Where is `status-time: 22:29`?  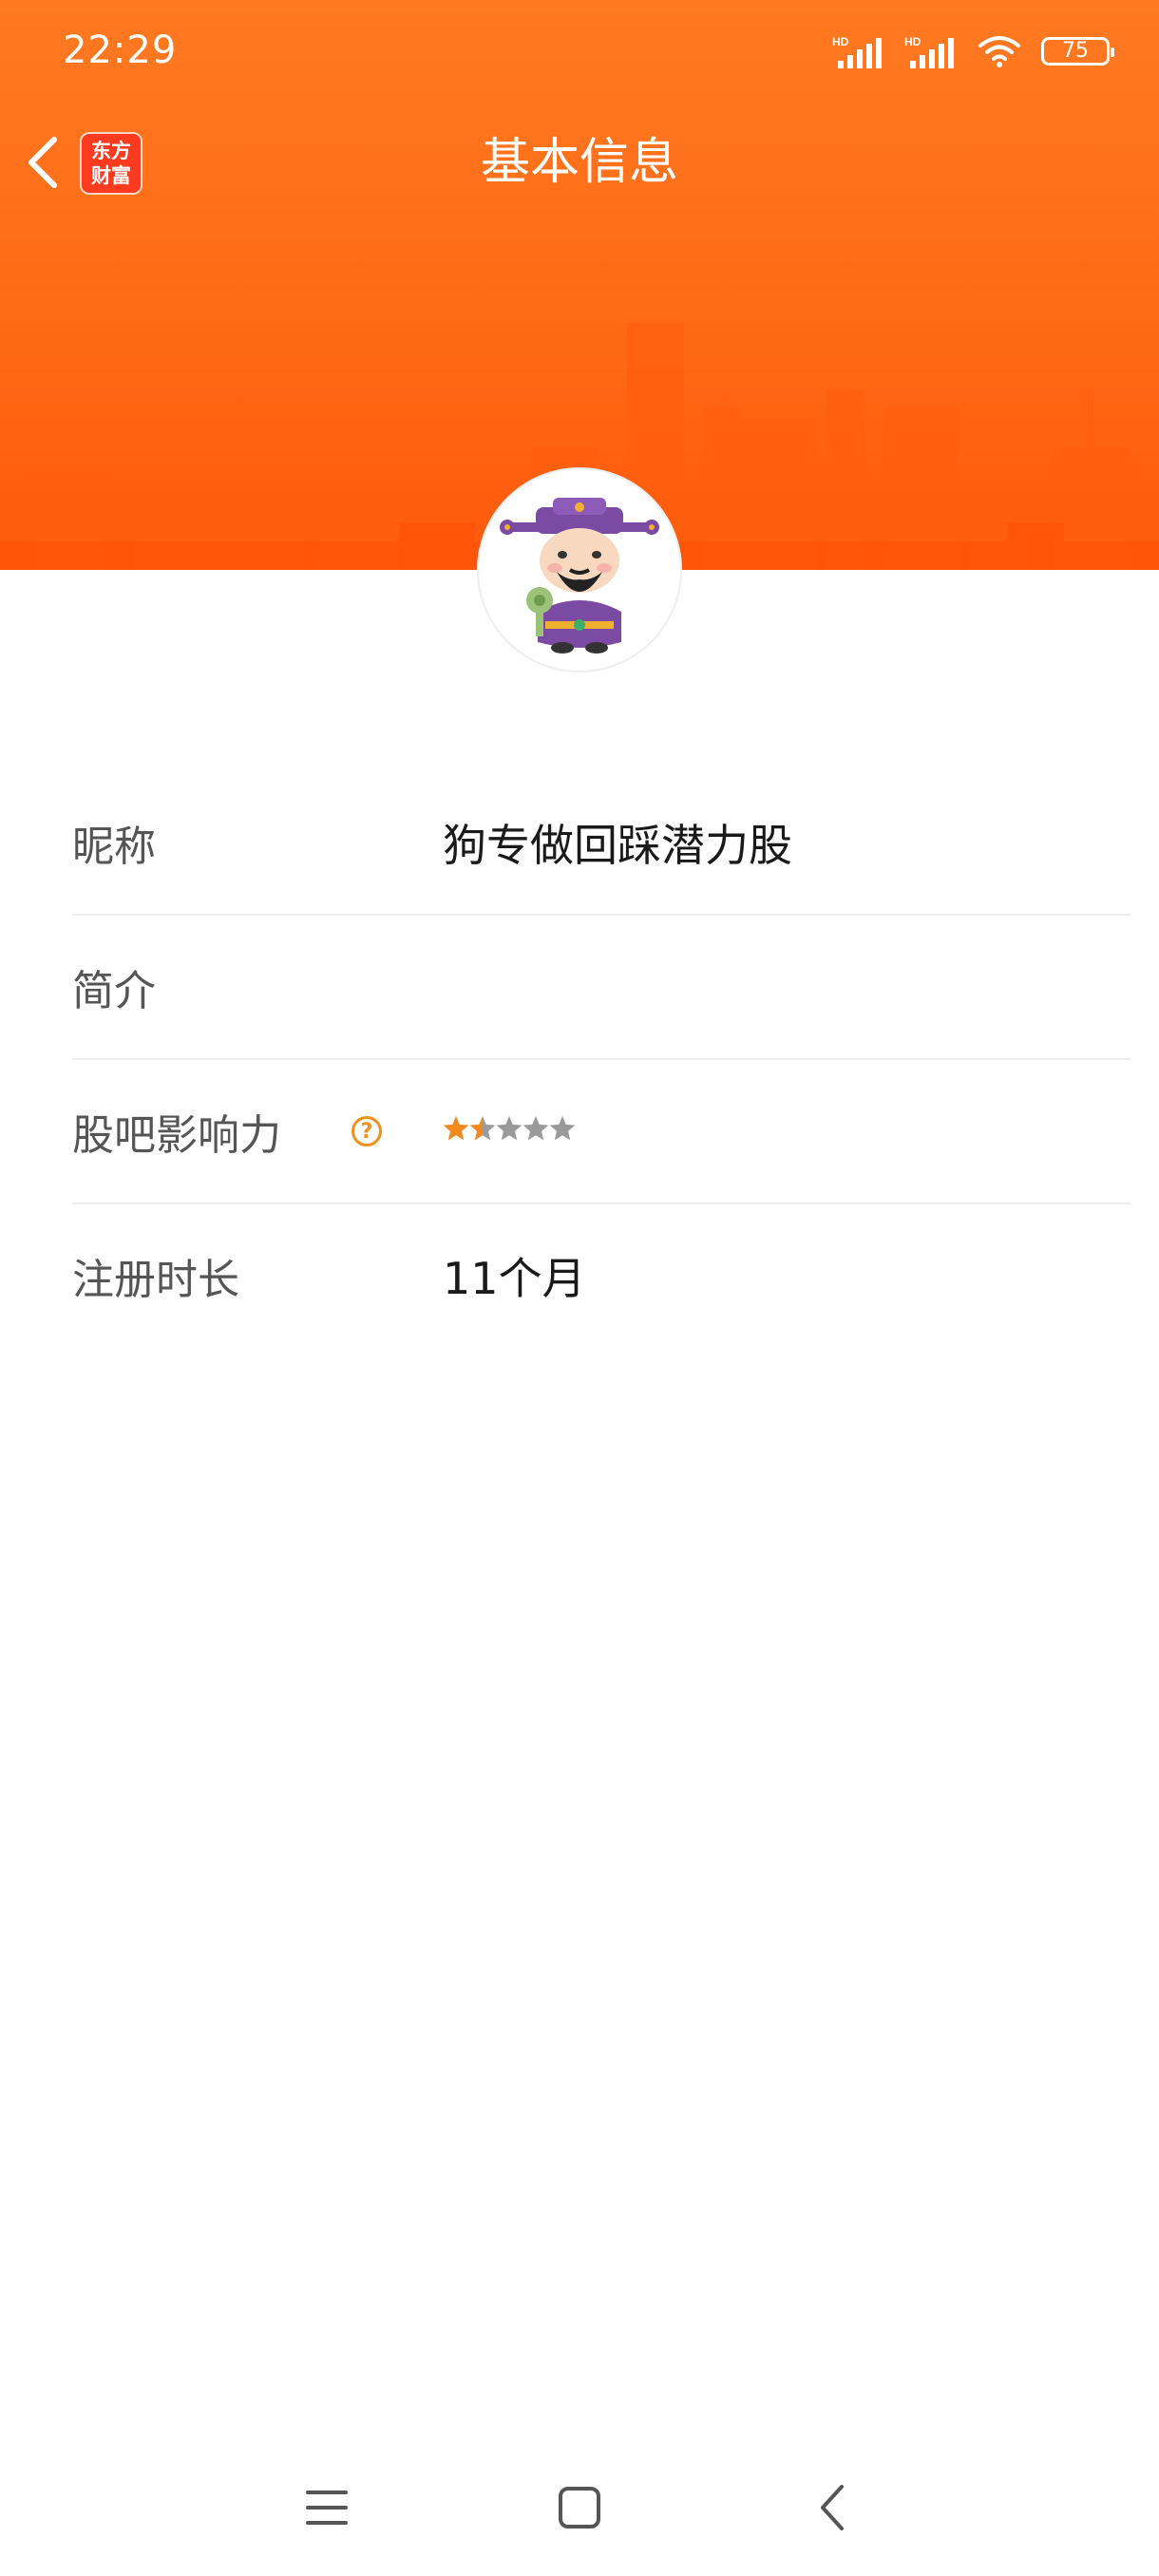 status-time: 22:29 is located at coordinates (120, 50).